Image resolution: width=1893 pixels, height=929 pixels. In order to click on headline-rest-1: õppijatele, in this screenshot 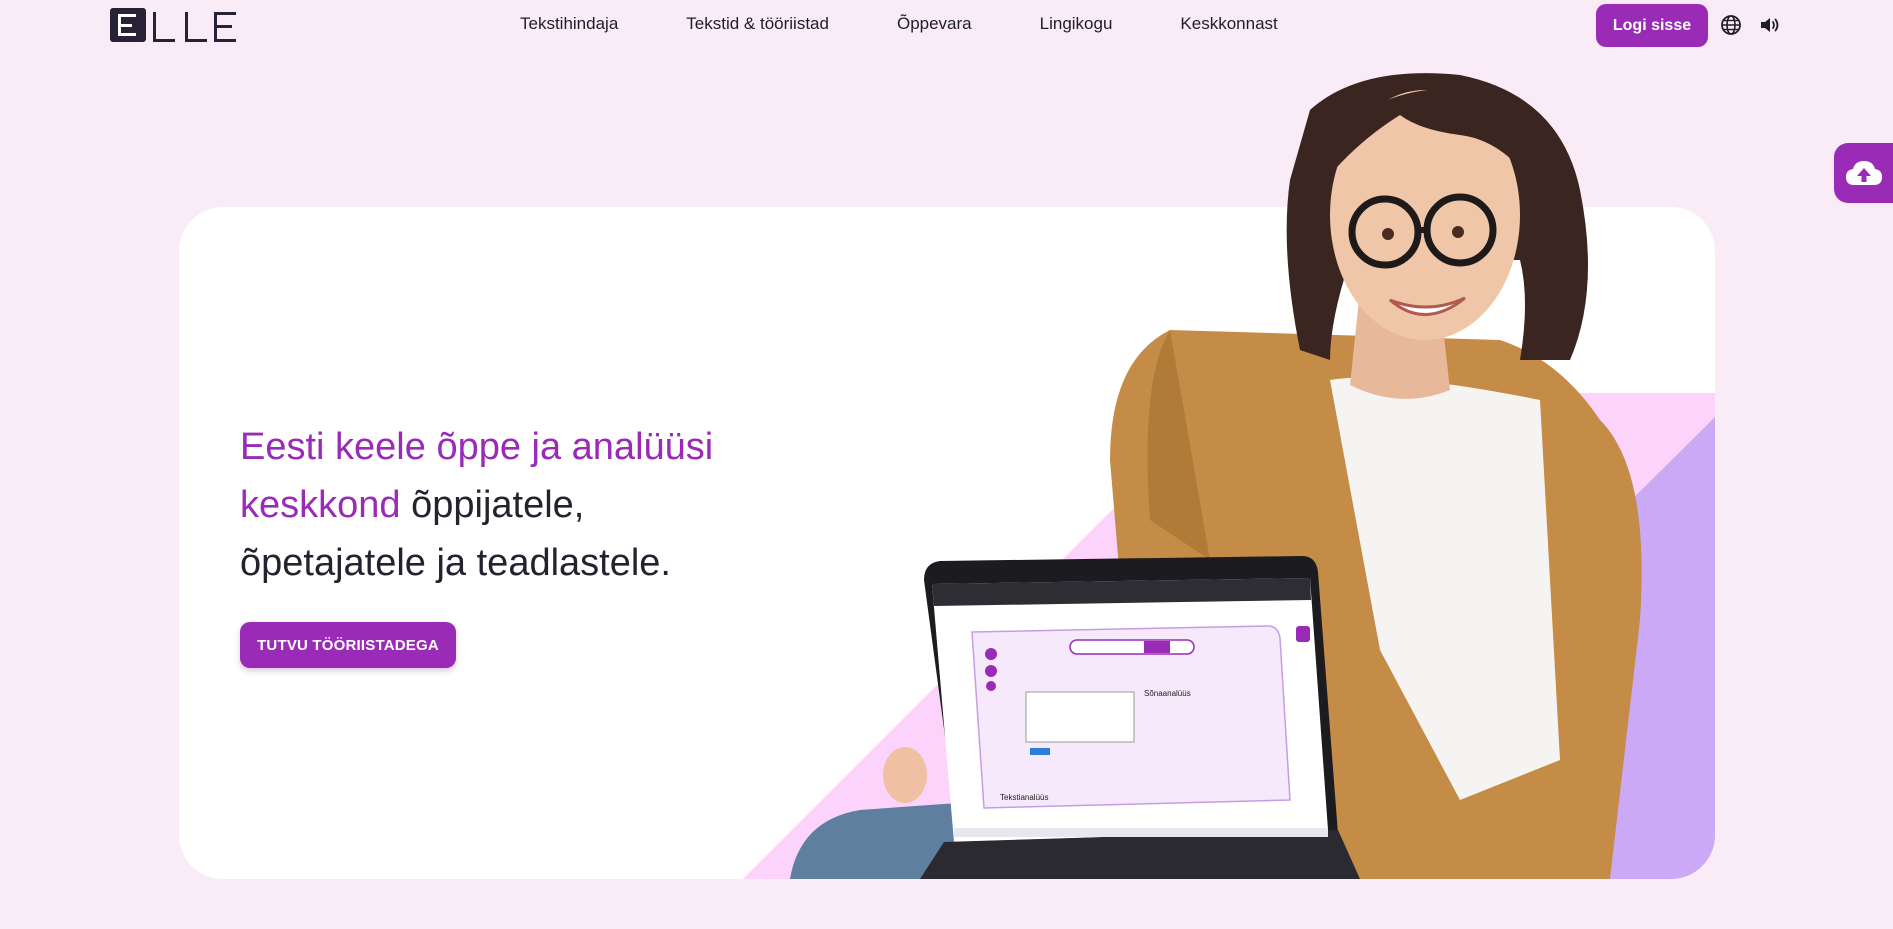, I will do `click(492, 505)`.